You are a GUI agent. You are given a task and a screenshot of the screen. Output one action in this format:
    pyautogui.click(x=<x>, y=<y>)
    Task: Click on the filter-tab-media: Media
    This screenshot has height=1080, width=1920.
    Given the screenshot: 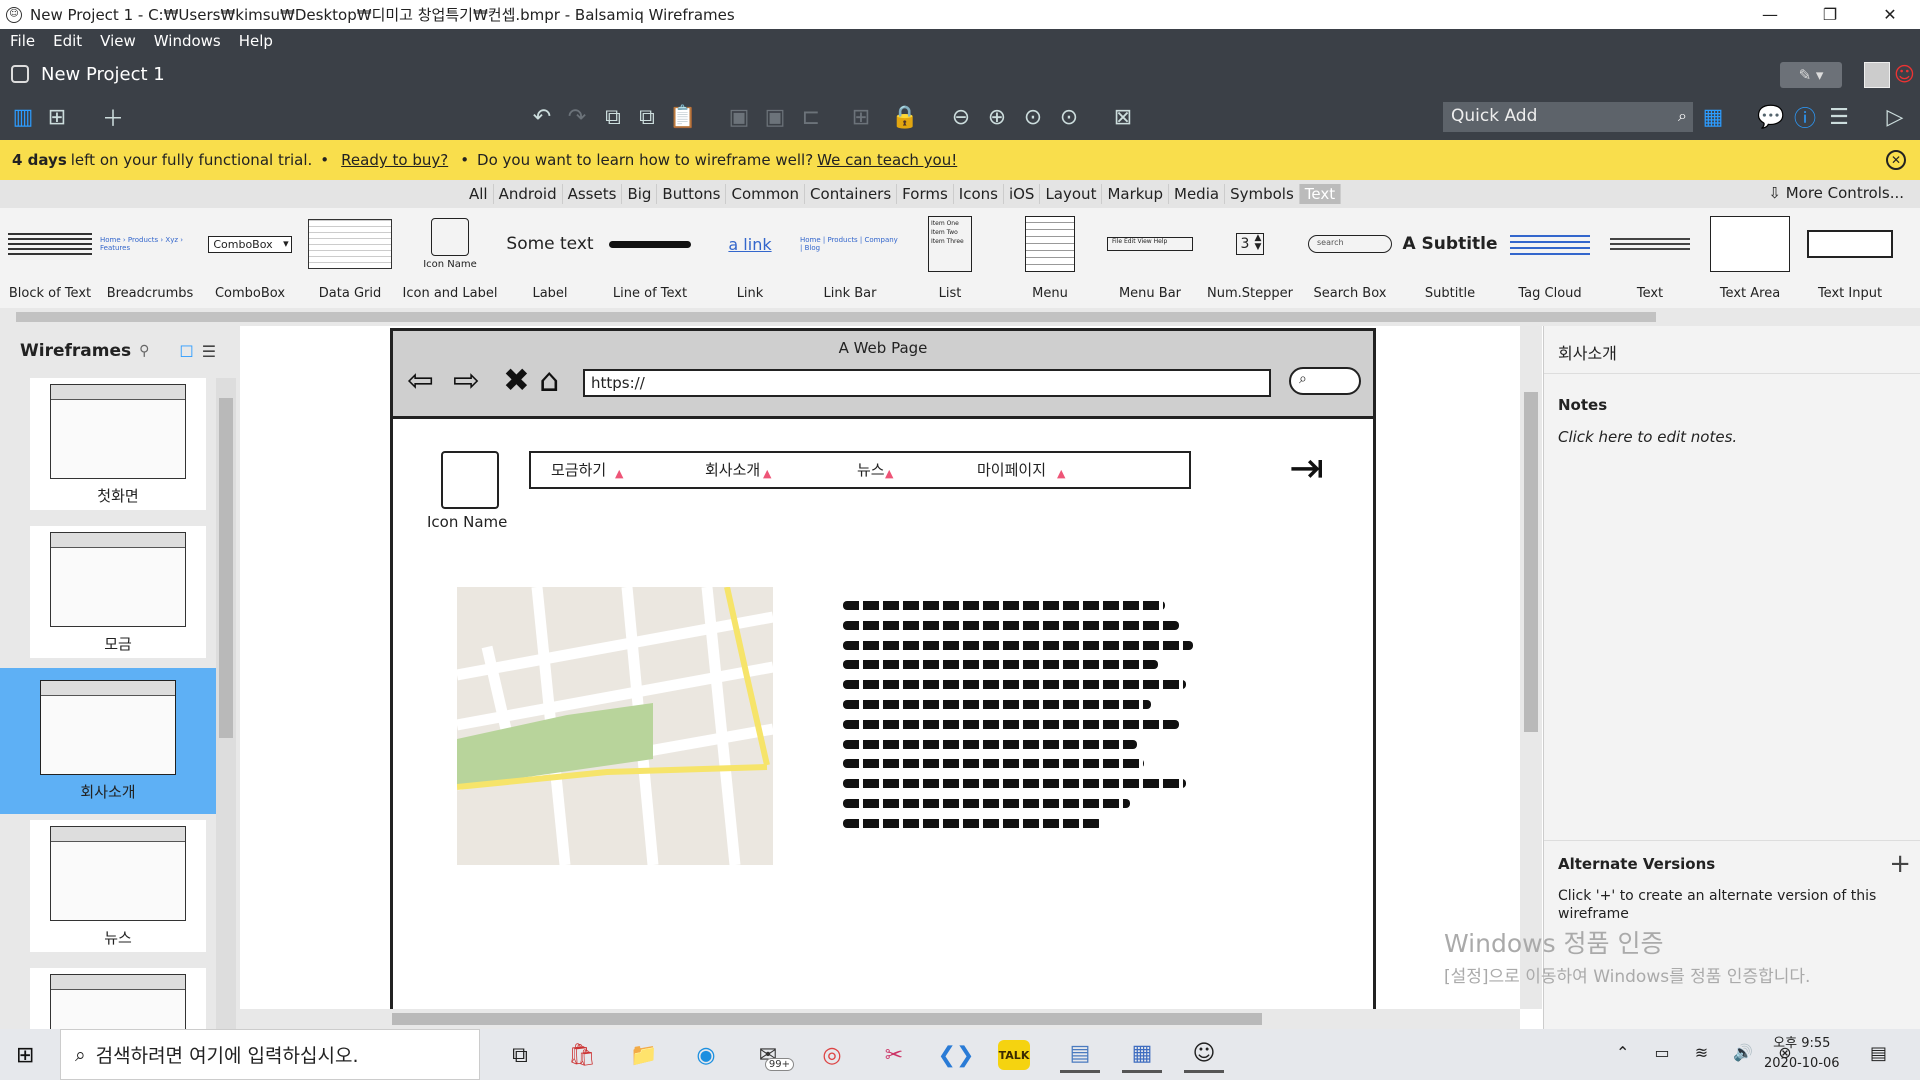 What is the action you would take?
    pyautogui.click(x=1197, y=194)
    